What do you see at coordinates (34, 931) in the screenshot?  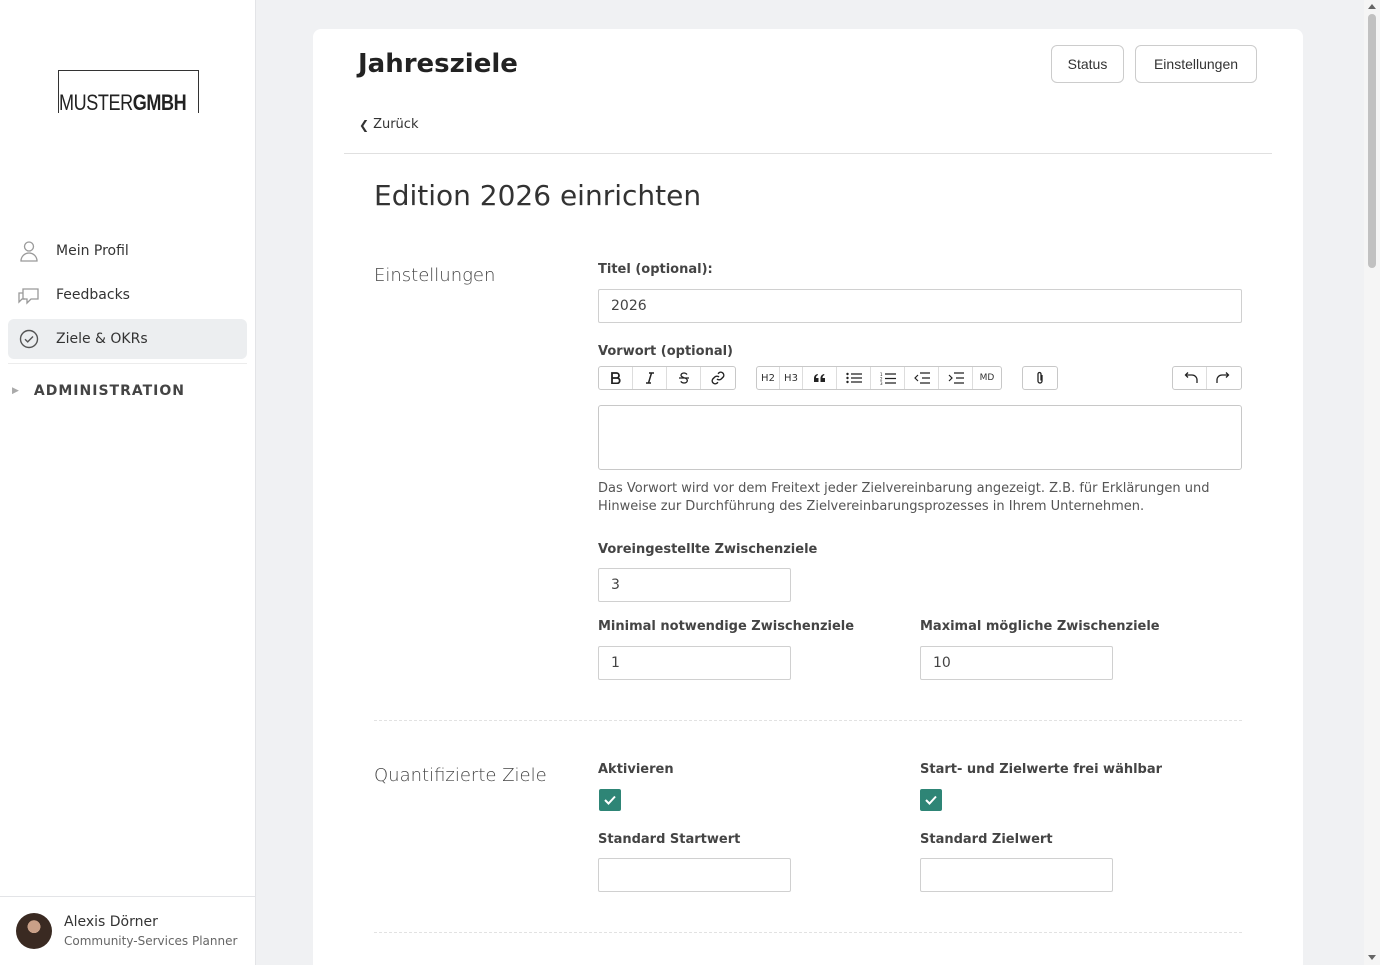 I see `avatar` at bounding box center [34, 931].